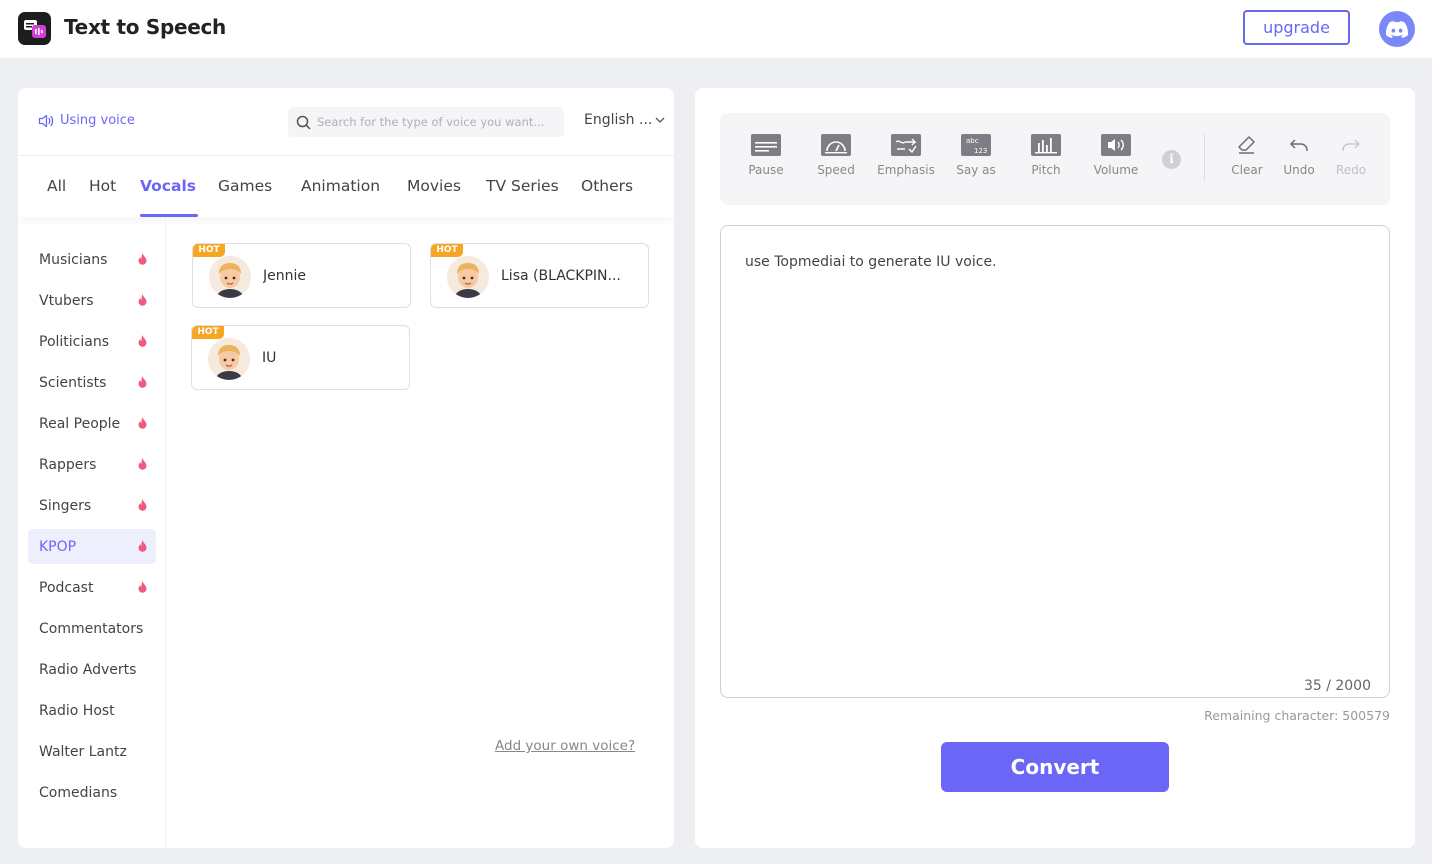 This screenshot has width=1432, height=864. What do you see at coordinates (434, 186) in the screenshot?
I see `tab-movies: Movies` at bounding box center [434, 186].